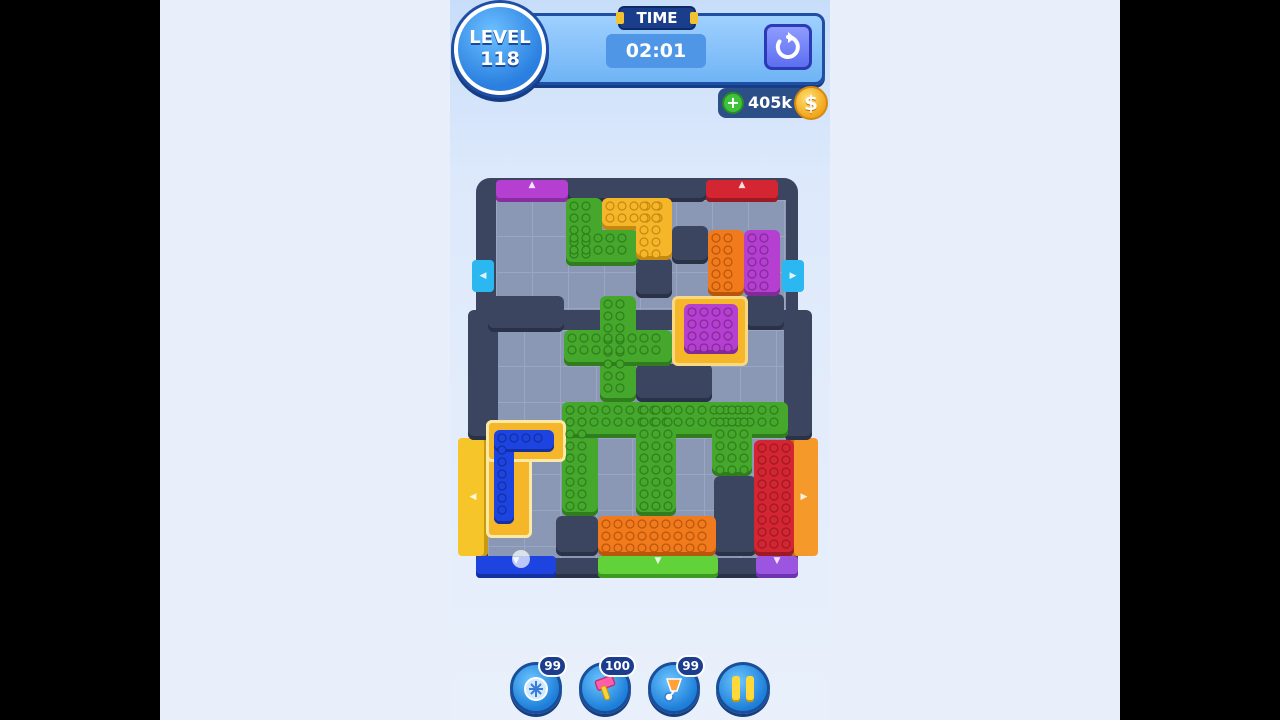  What do you see at coordinates (736, 688) in the screenshot?
I see `pause-icon` at bounding box center [736, 688].